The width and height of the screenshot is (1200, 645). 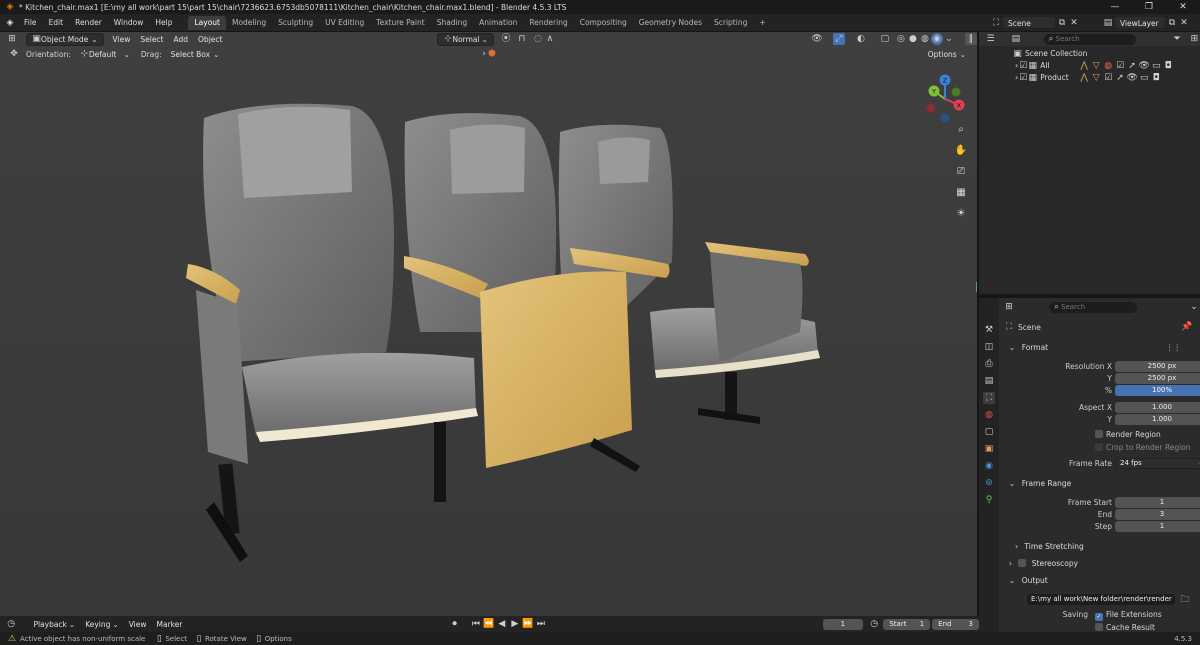 What do you see at coordinates (88, 23) in the screenshot?
I see `menu-render: Render` at bounding box center [88, 23].